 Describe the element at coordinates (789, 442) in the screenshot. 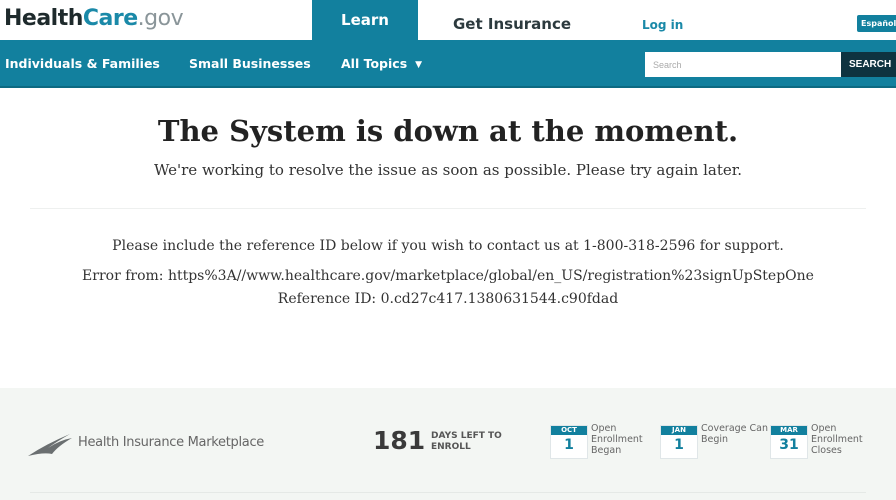

I see `calendar-icon-mar-31: MAR 31` at that location.